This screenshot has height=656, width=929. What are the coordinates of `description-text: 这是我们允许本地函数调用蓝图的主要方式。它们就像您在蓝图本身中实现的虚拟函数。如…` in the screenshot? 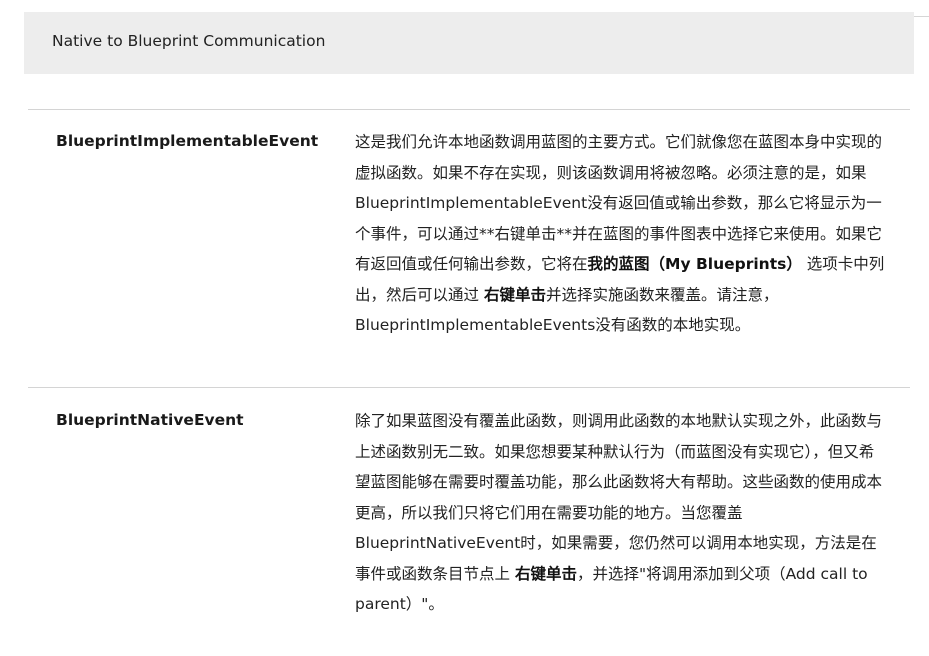 It's located at (619, 203).